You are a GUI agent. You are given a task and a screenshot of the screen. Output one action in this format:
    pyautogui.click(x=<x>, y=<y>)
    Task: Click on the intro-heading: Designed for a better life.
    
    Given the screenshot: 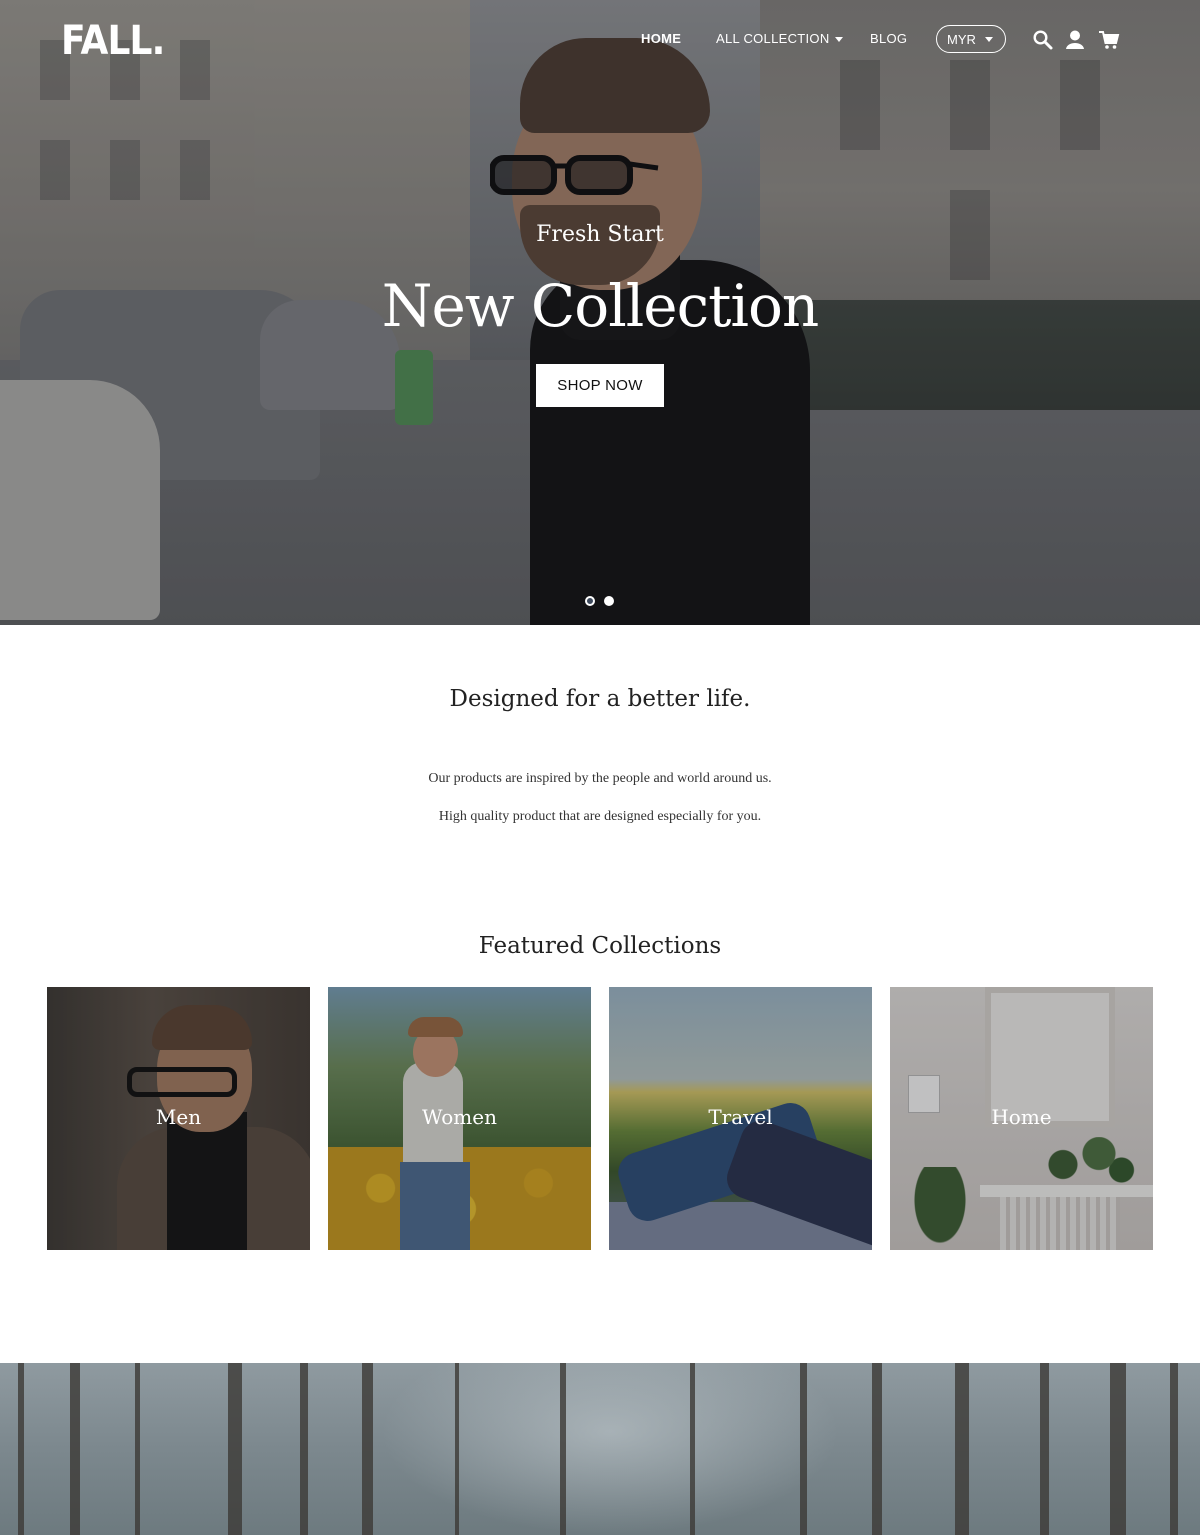 What is the action you would take?
    pyautogui.click(x=600, y=699)
    